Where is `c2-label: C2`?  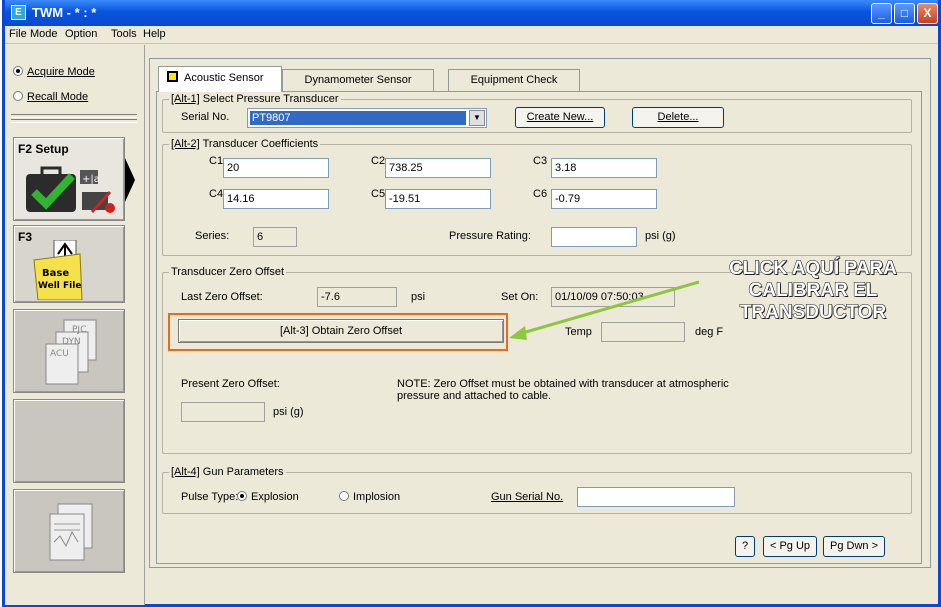 c2-label: C2 is located at coordinates (378, 161).